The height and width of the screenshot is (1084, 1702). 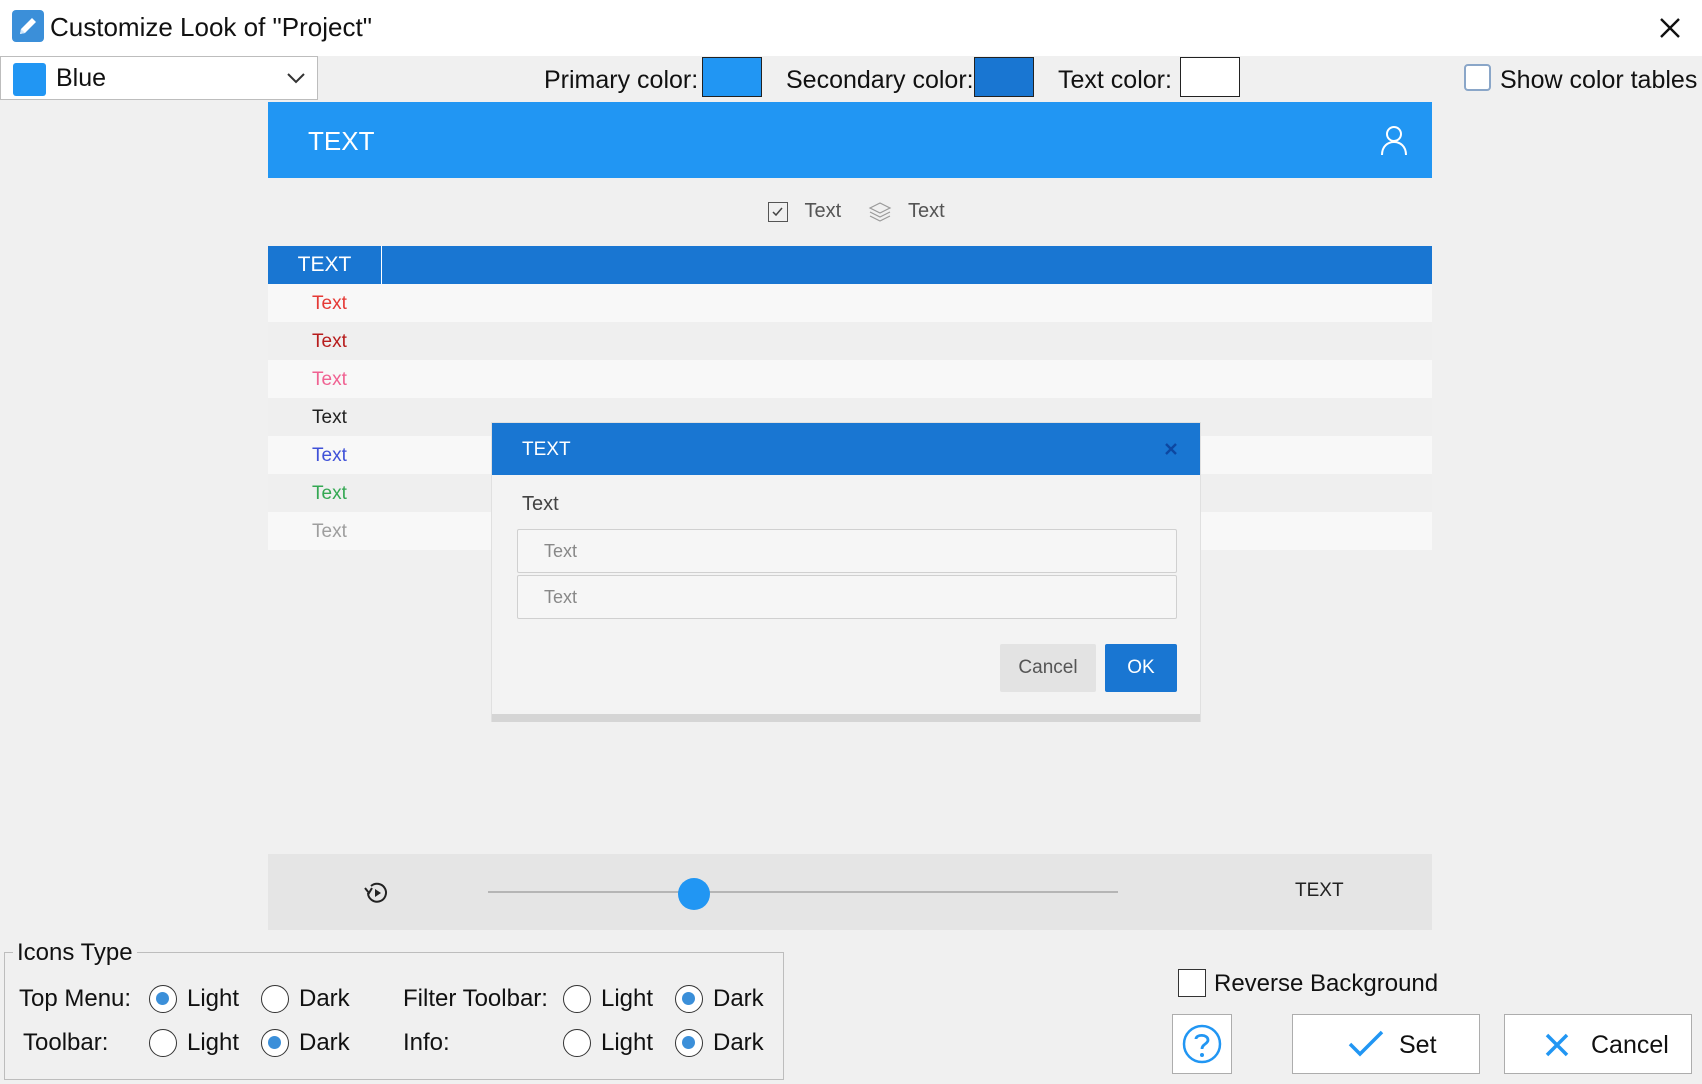 I want to click on text-color-label: Text color:, so click(x=1115, y=80).